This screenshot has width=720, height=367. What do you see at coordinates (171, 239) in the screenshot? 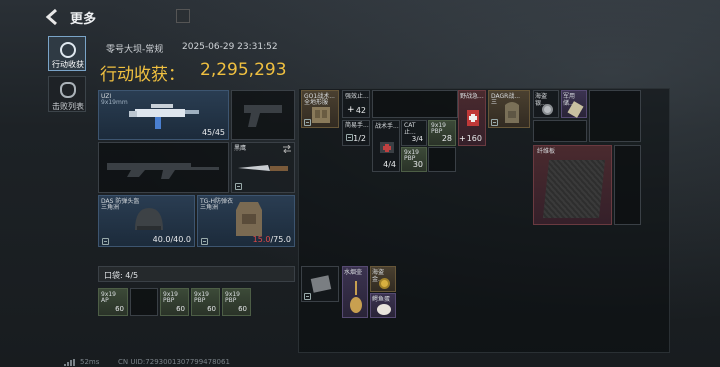
I see `helmet-durability: 40.0/40.0` at bounding box center [171, 239].